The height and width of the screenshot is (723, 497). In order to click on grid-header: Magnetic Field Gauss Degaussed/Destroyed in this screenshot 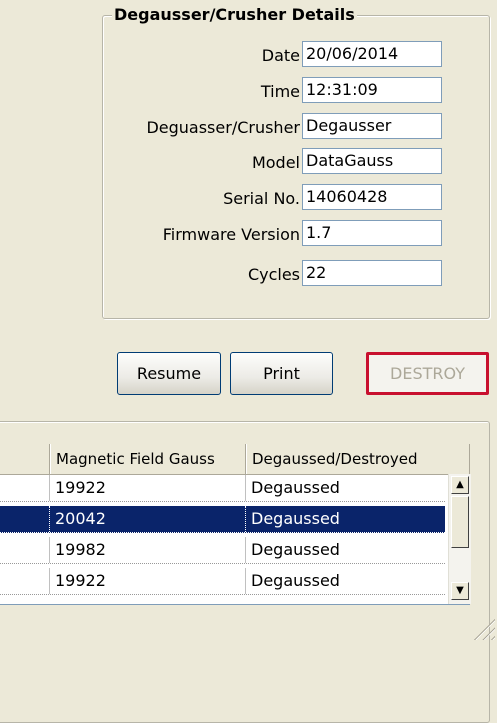, I will do `click(235, 459)`.